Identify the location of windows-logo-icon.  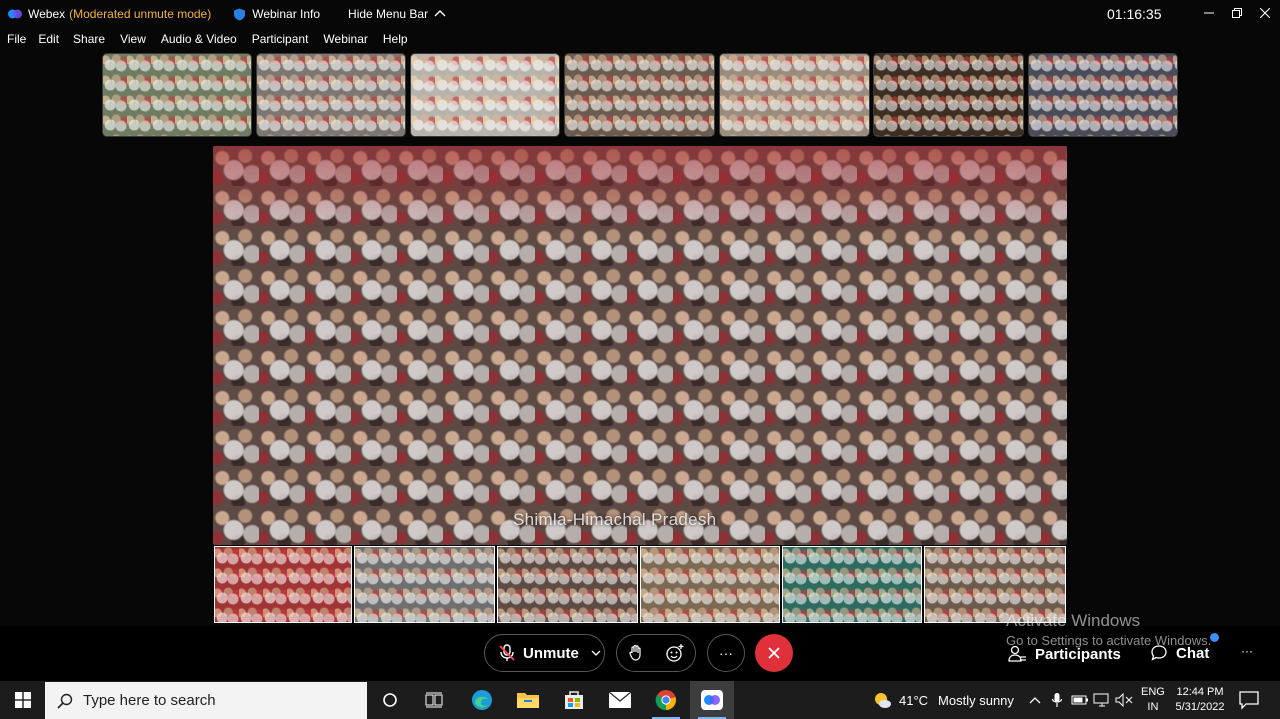
(22, 700).